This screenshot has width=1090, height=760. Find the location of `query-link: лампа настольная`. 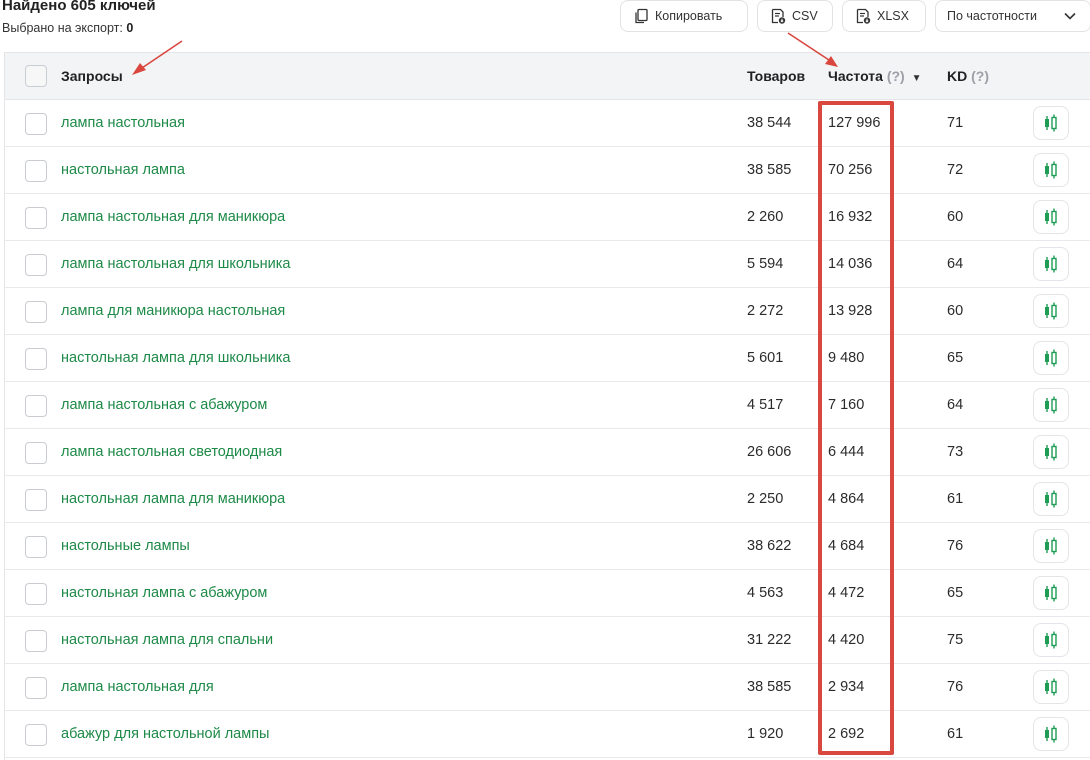

query-link: лампа настольная is located at coordinates (123, 123).